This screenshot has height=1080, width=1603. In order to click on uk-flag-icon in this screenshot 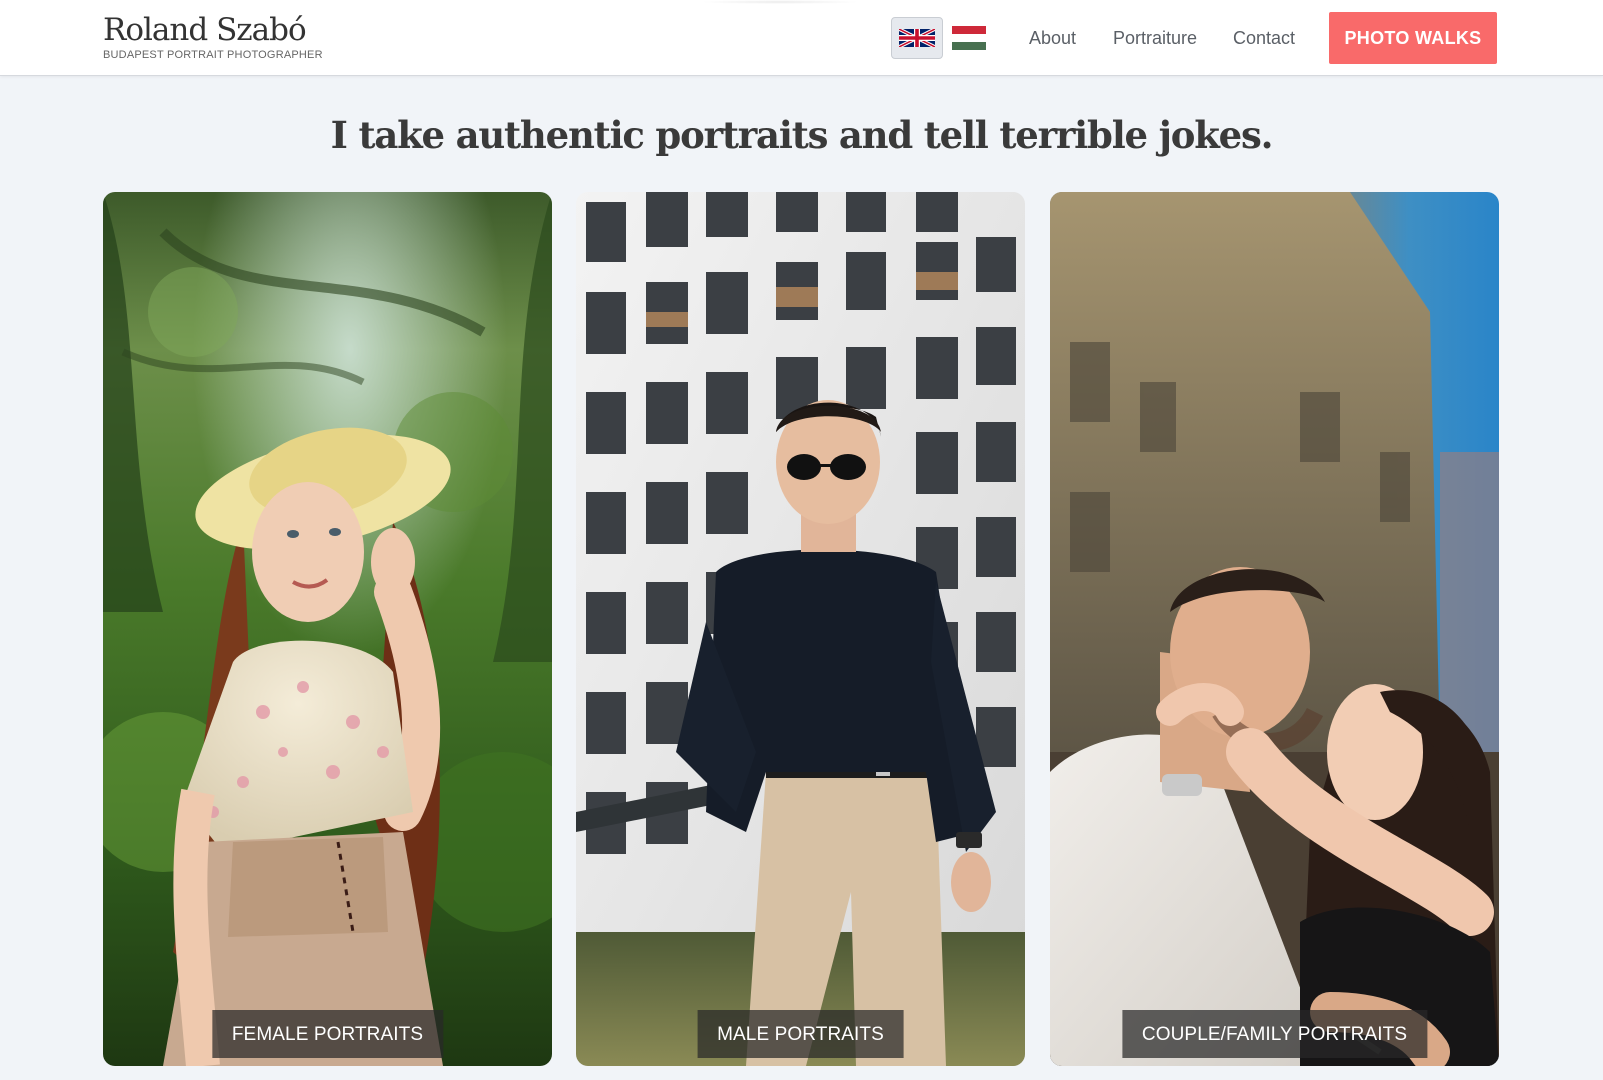, I will do `click(917, 38)`.